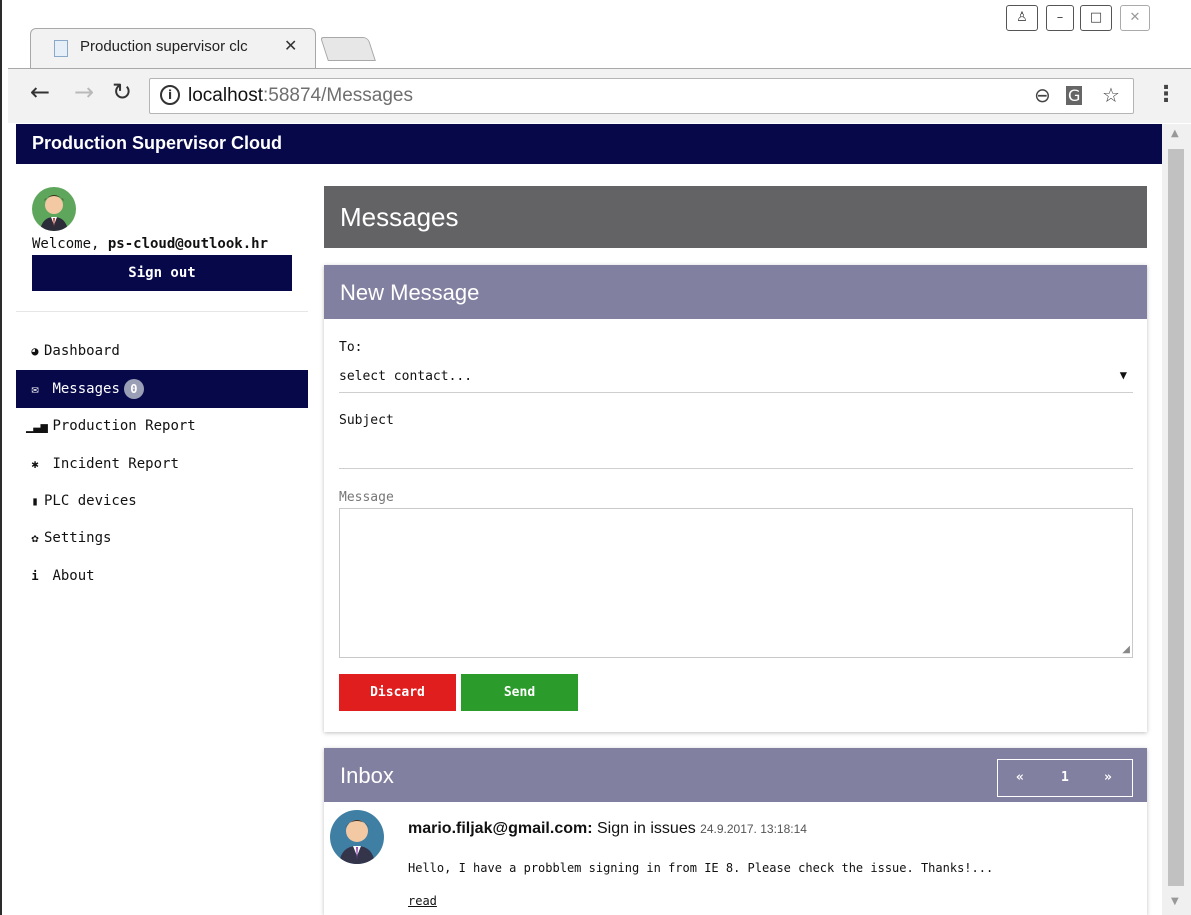 The image size is (1191, 915). Describe the element at coordinates (348, 49) in the screenshot. I see `new-tab-button` at that location.